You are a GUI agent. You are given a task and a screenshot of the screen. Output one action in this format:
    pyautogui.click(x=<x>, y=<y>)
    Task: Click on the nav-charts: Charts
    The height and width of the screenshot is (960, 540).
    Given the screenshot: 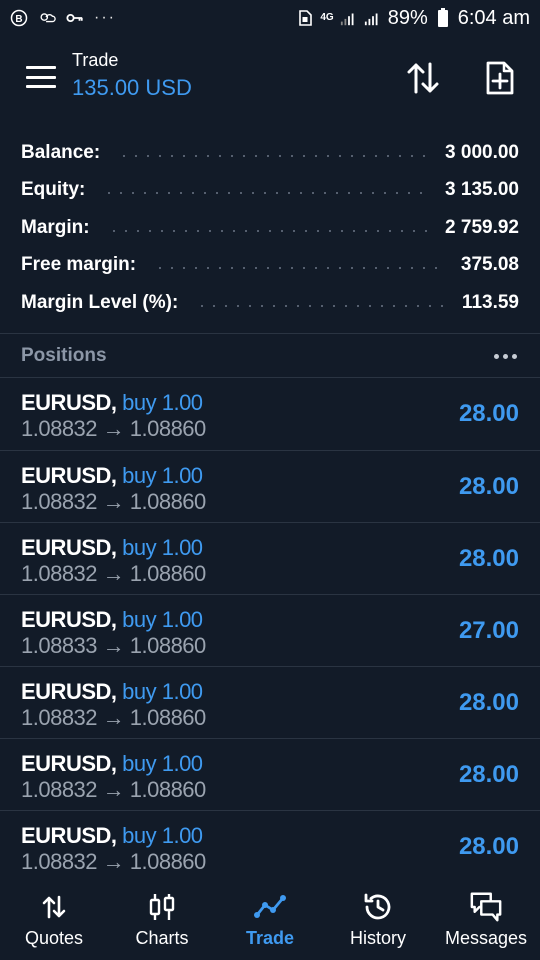 What is the action you would take?
    pyautogui.click(x=162, y=920)
    